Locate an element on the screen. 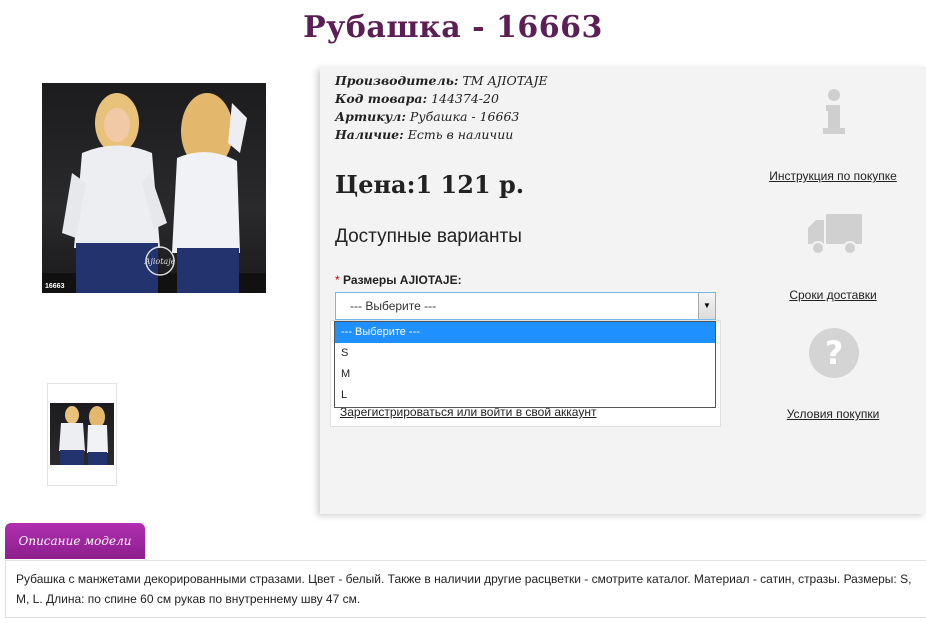 The image size is (926, 635). size-label-text: Размеры AJIOTAJE: is located at coordinates (402, 280).